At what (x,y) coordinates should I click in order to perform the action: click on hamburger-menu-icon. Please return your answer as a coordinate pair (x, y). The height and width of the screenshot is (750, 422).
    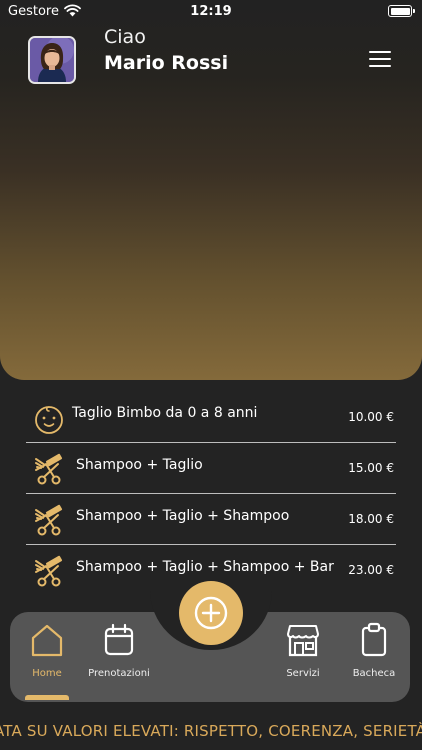
    Looking at the image, I should click on (381, 60).